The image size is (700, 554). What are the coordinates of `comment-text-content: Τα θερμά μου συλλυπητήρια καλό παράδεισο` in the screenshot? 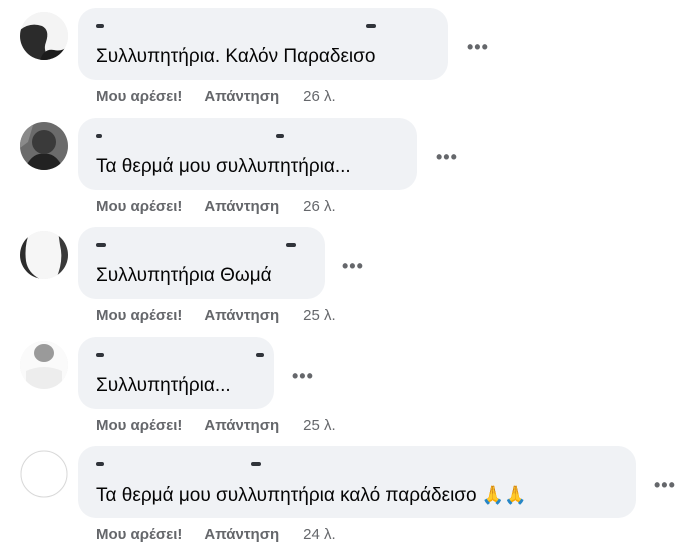 It's located at (286, 495).